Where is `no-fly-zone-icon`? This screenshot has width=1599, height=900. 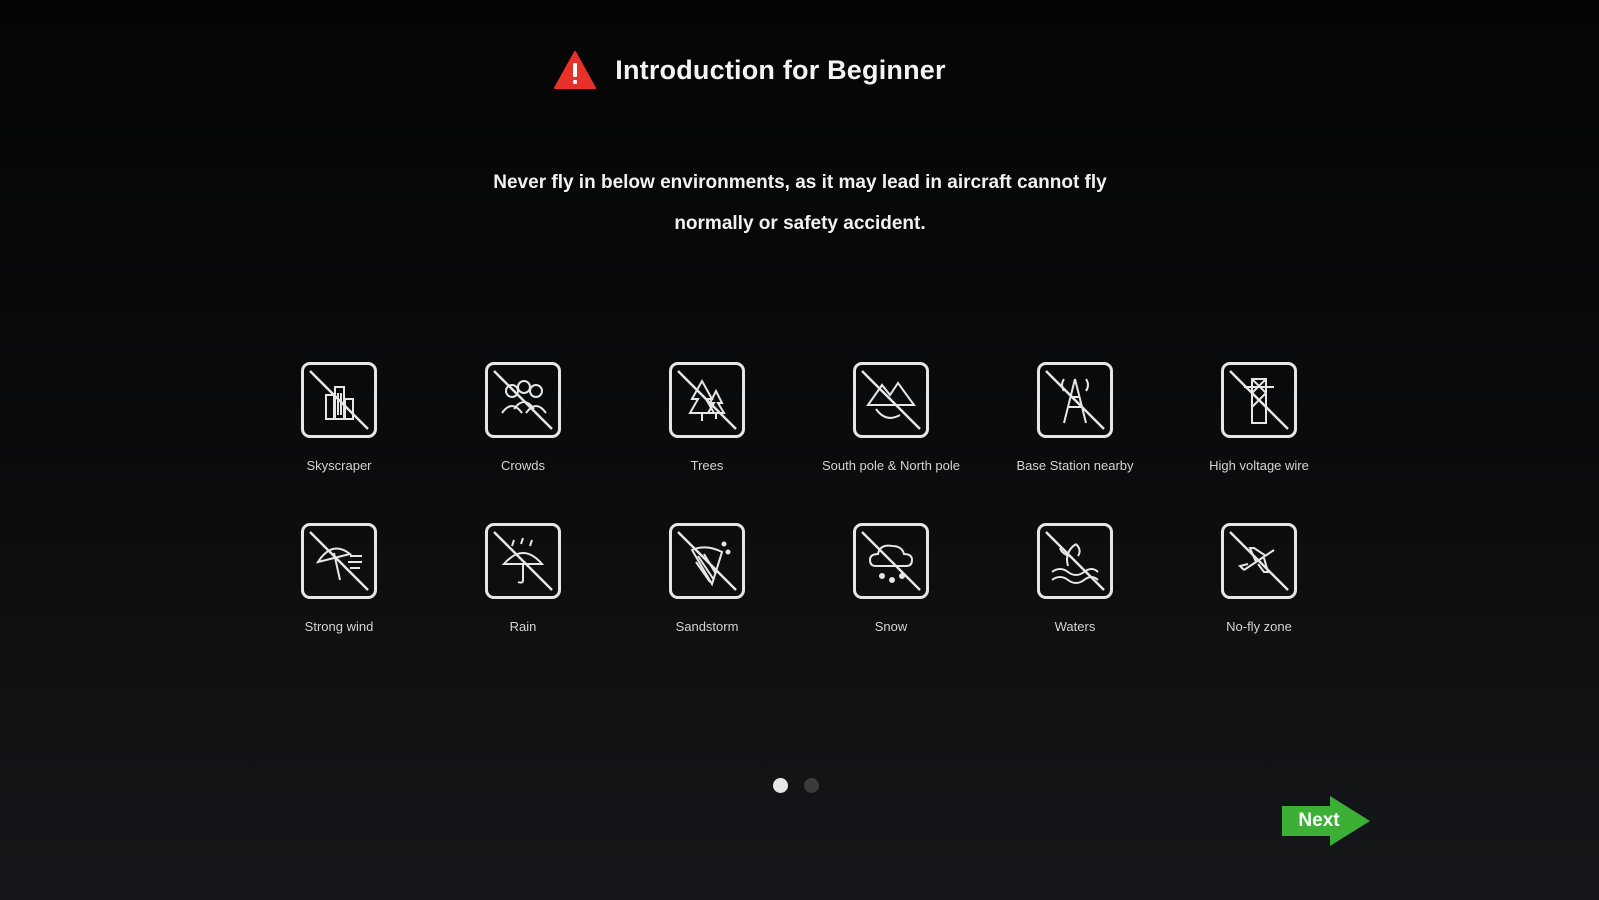 no-fly-zone-icon is located at coordinates (1259, 561).